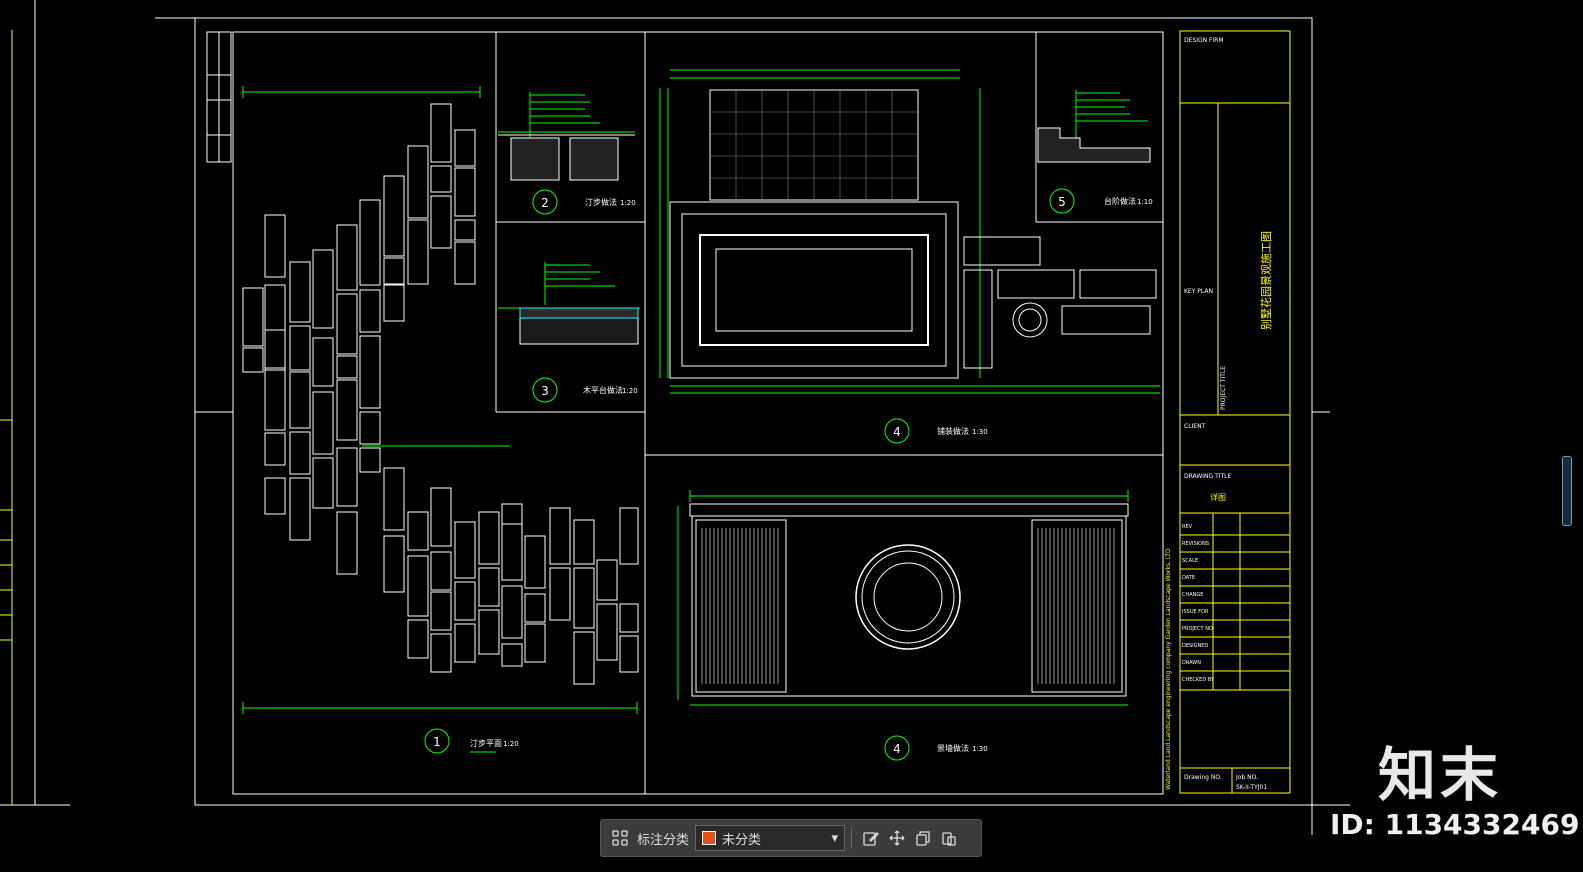  Describe the element at coordinates (742, 840) in the screenshot. I see `category-selected-value: 未分类` at that location.